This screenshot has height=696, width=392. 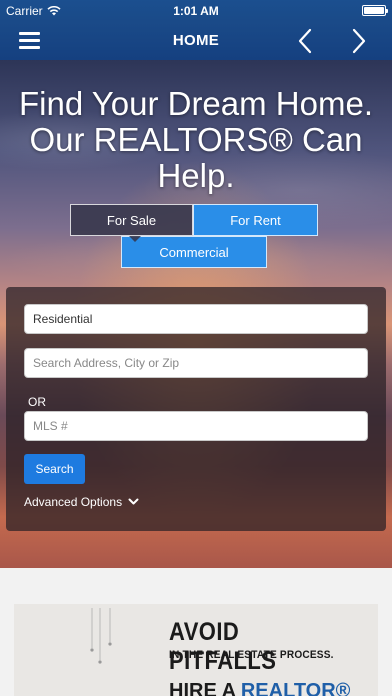 I want to click on or-label: OR, so click(x=37, y=402).